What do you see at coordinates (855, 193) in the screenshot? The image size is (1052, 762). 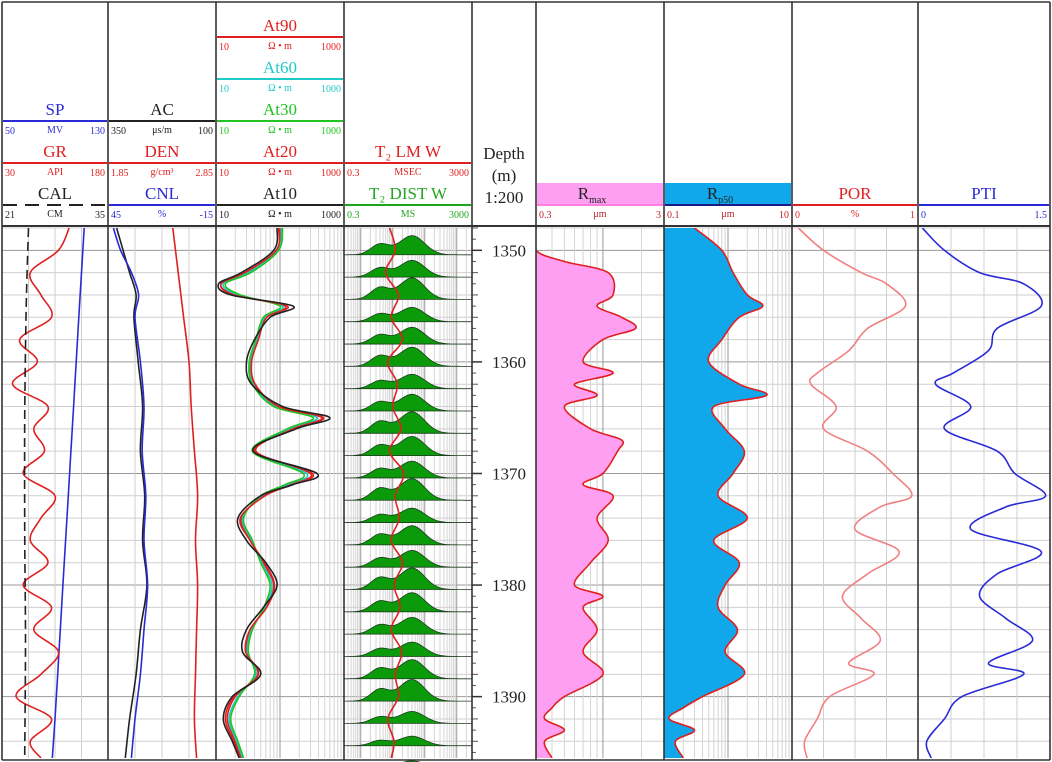 I see `header-curve-name: POR` at bounding box center [855, 193].